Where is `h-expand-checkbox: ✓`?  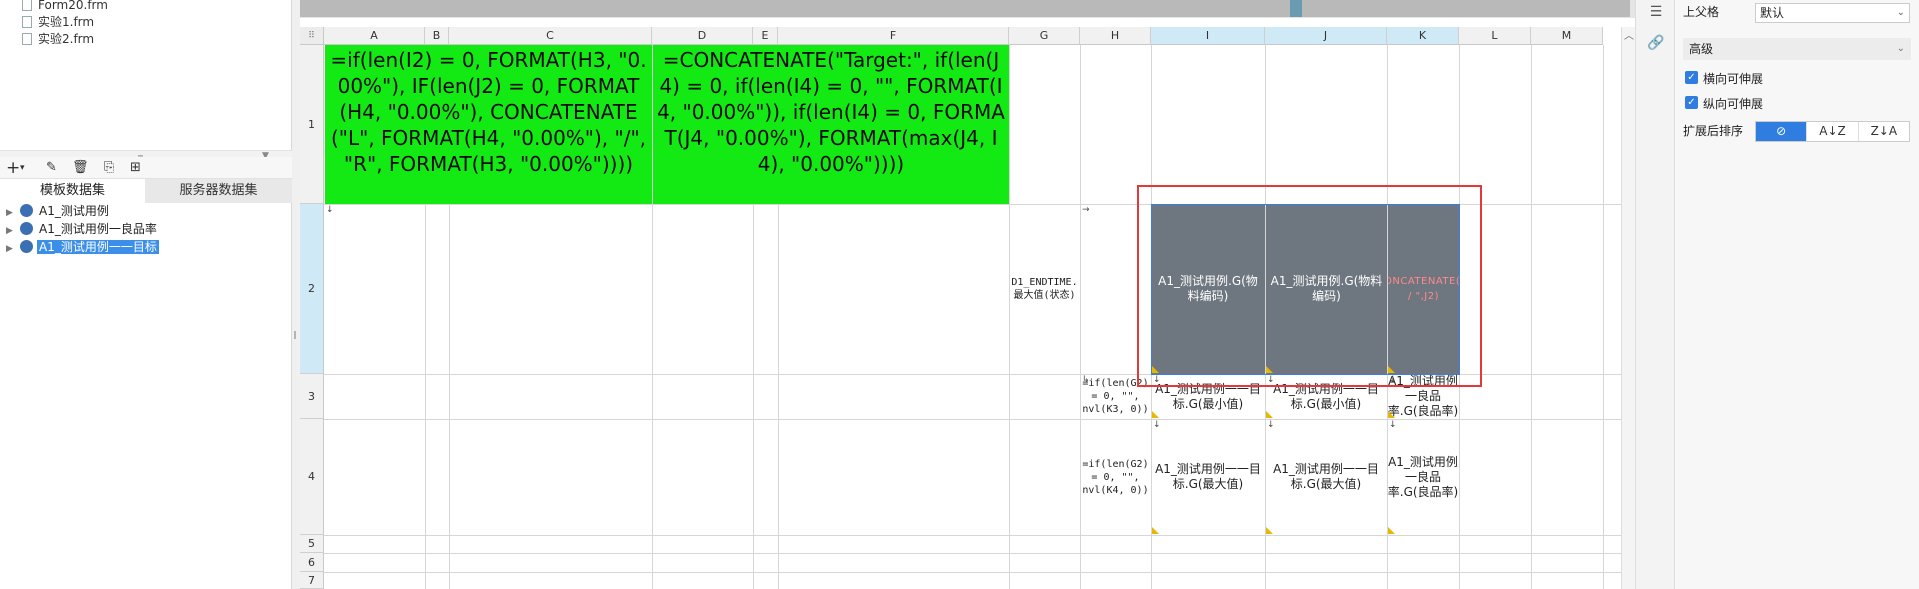
h-expand-checkbox: ✓ is located at coordinates (1691, 77).